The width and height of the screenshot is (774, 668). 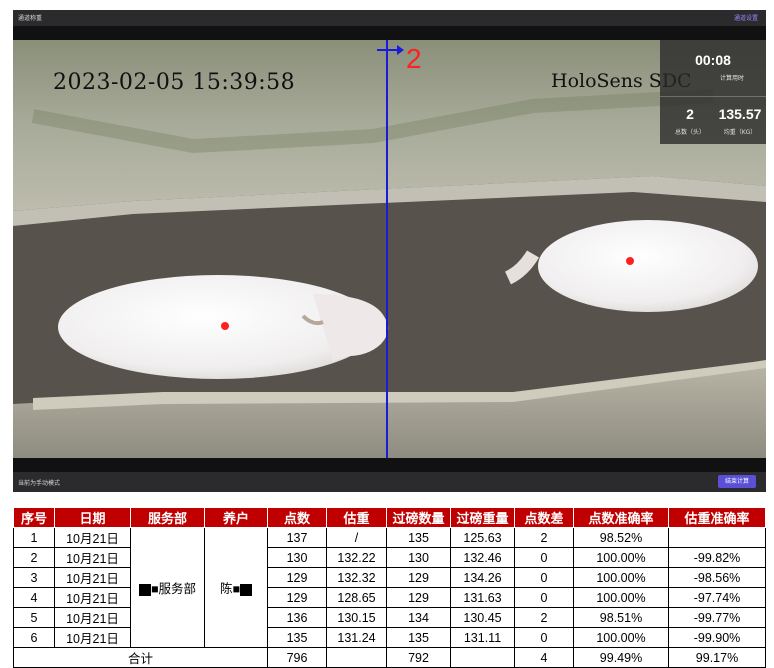 What do you see at coordinates (356, 577) in the screenshot?
I see `cell-est-weight: 132.32` at bounding box center [356, 577].